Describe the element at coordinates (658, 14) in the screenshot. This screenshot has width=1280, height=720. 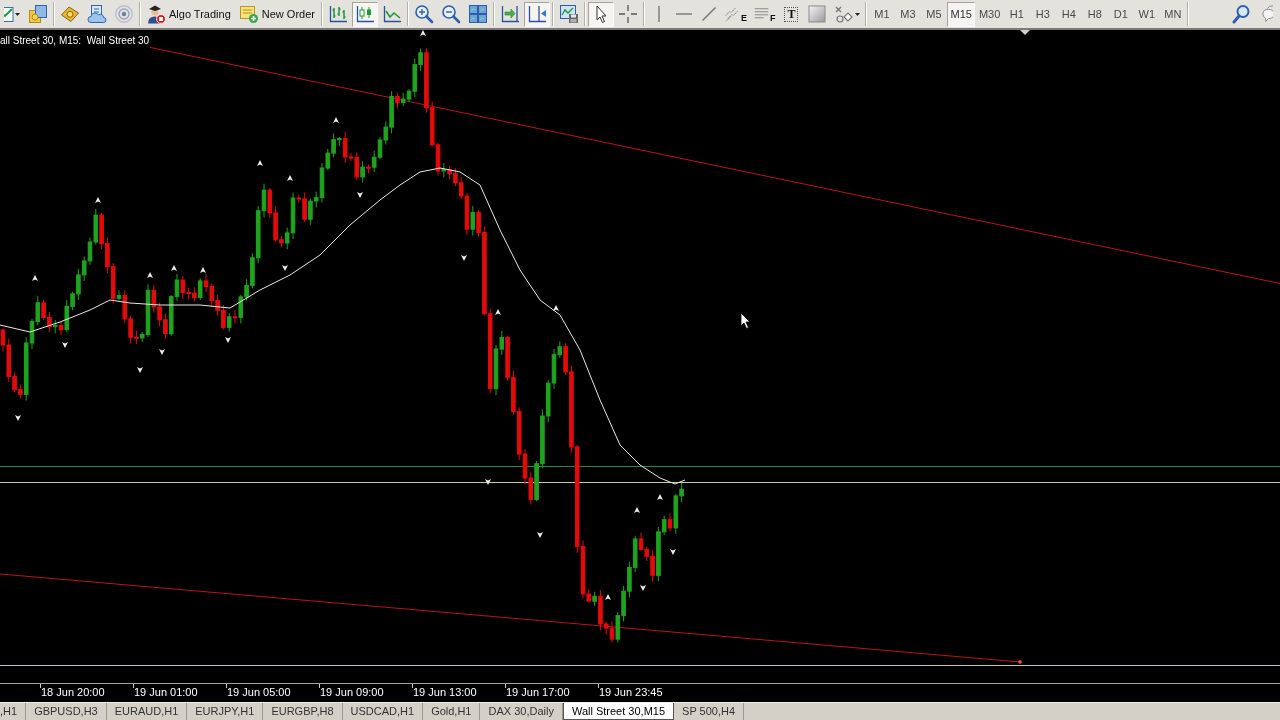
I see `vertical-line-icon` at that location.